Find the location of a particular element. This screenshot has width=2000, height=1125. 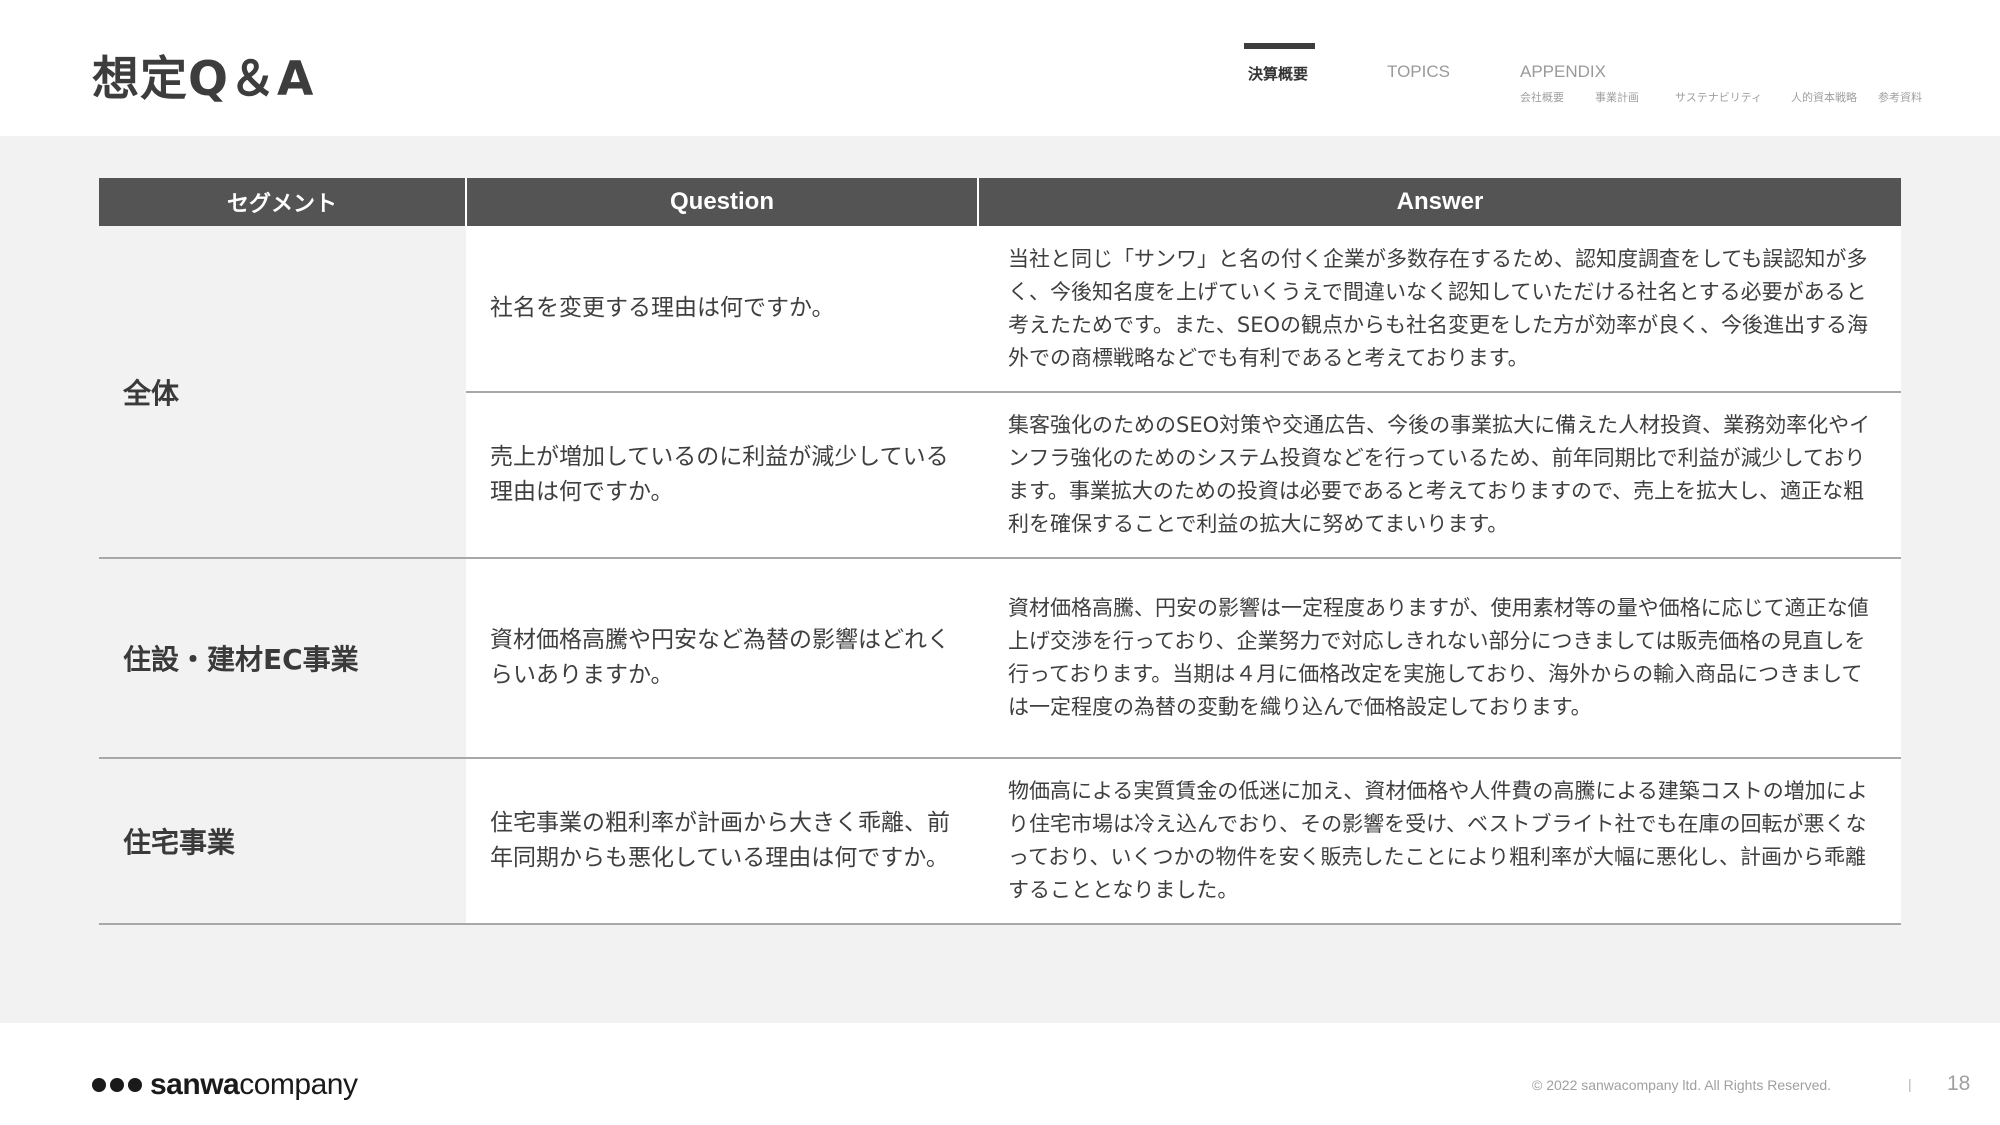

header-question: Question is located at coordinates (721, 202).